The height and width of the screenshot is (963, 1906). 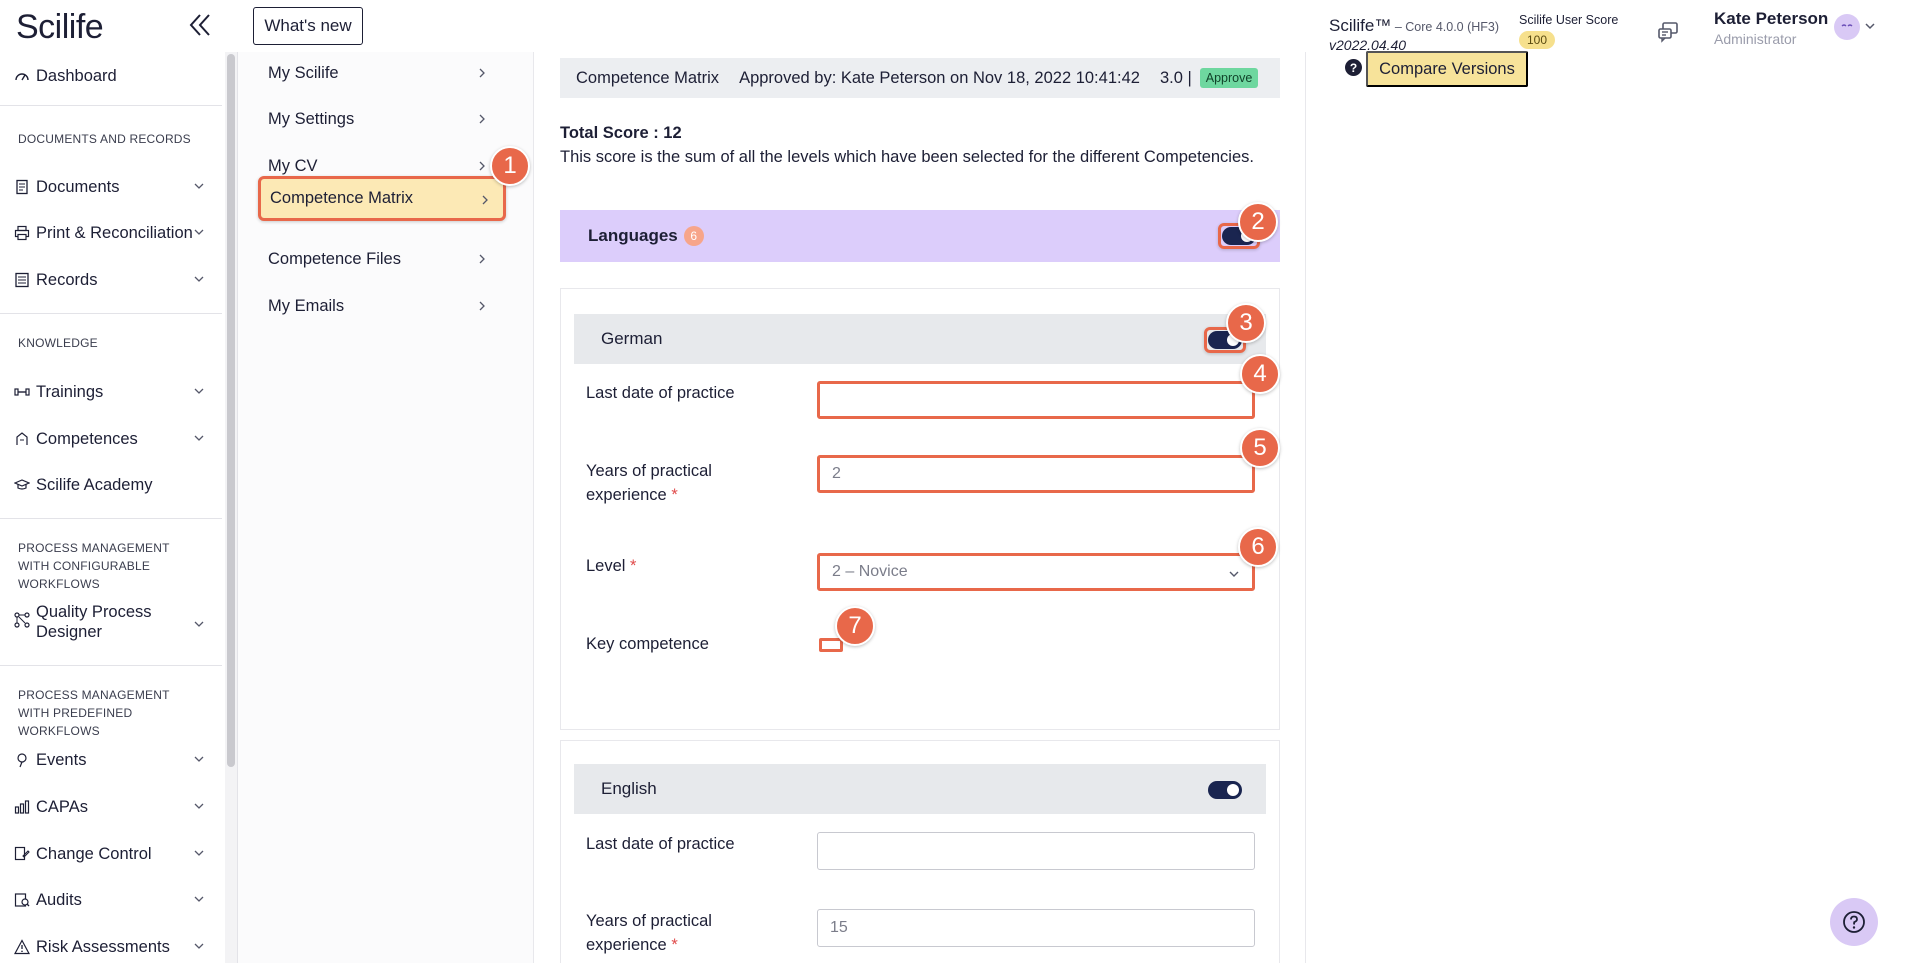 What do you see at coordinates (649, 933) in the screenshot?
I see `years-experience-label: Years of practical experience *` at bounding box center [649, 933].